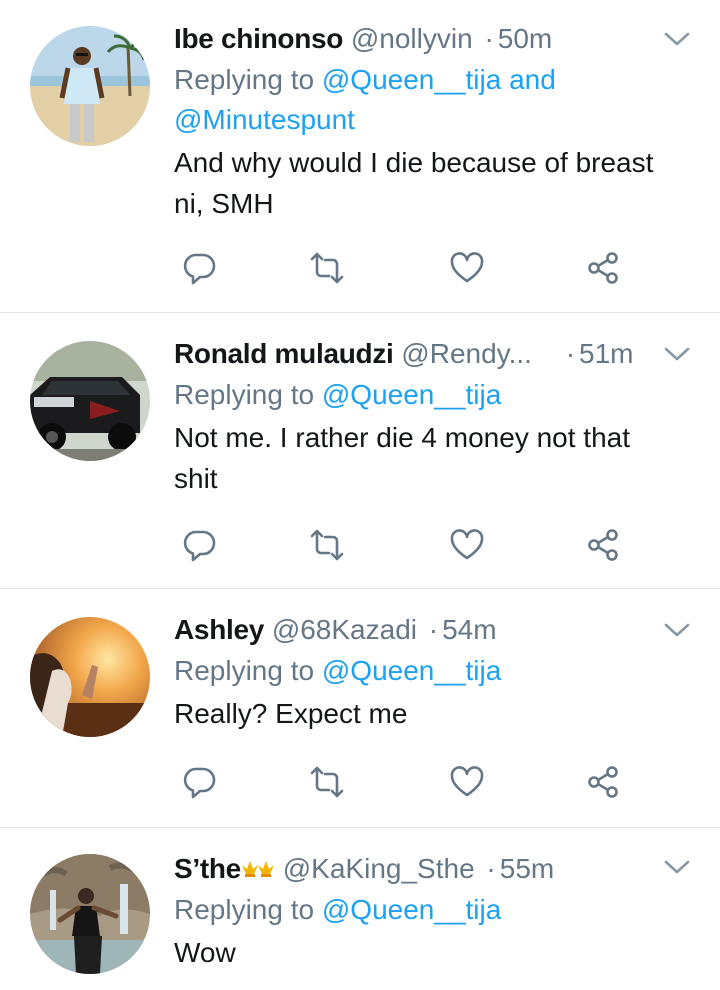 The height and width of the screenshot is (990, 720). Describe the element at coordinates (412, 38) in the screenshot. I see `user-handle: @nollyvin` at that location.